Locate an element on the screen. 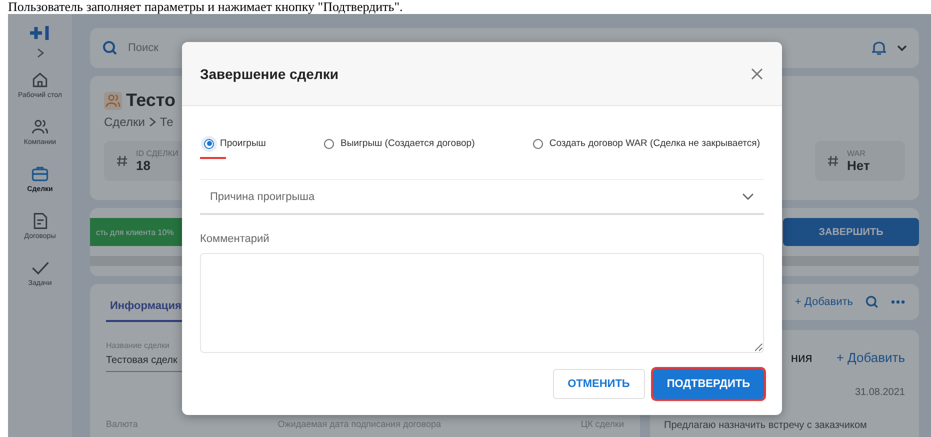 This screenshot has height=437, width=931. loss-reason-dropdown: Причина проигрыша is located at coordinates (482, 197).